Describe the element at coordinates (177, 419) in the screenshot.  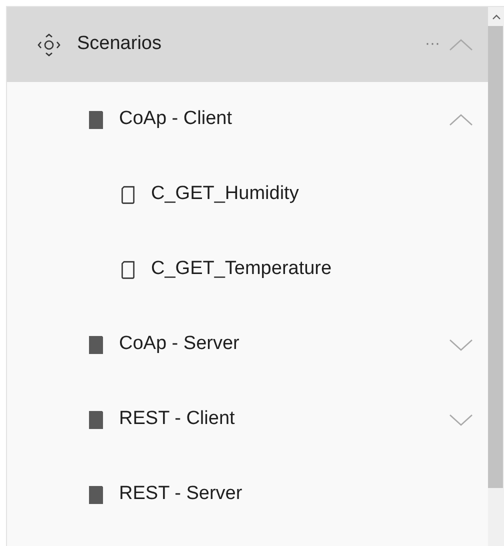
I see `item-label: REST - Client` at that location.